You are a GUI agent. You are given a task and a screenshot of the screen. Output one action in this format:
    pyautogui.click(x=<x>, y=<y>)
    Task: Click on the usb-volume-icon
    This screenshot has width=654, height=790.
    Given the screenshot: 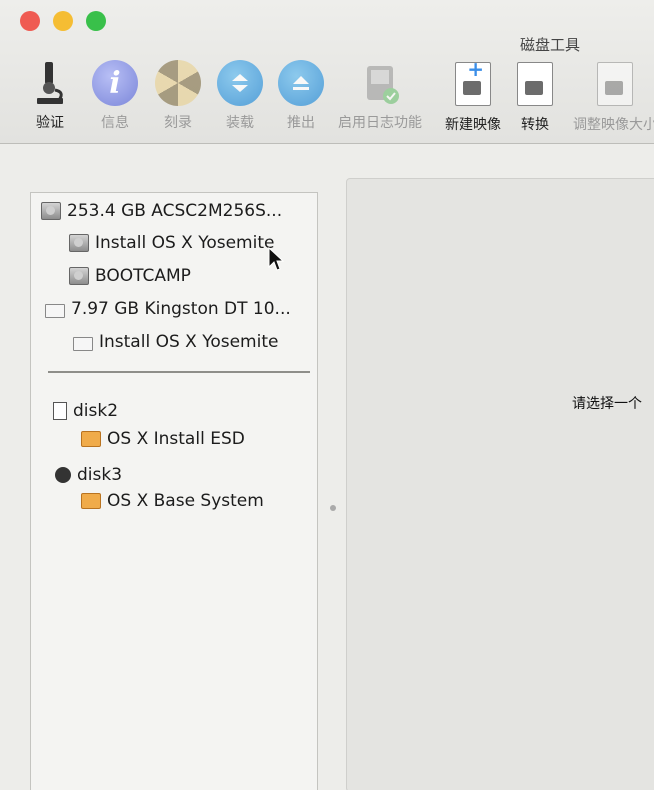 What is the action you would take?
    pyautogui.click(x=83, y=344)
    